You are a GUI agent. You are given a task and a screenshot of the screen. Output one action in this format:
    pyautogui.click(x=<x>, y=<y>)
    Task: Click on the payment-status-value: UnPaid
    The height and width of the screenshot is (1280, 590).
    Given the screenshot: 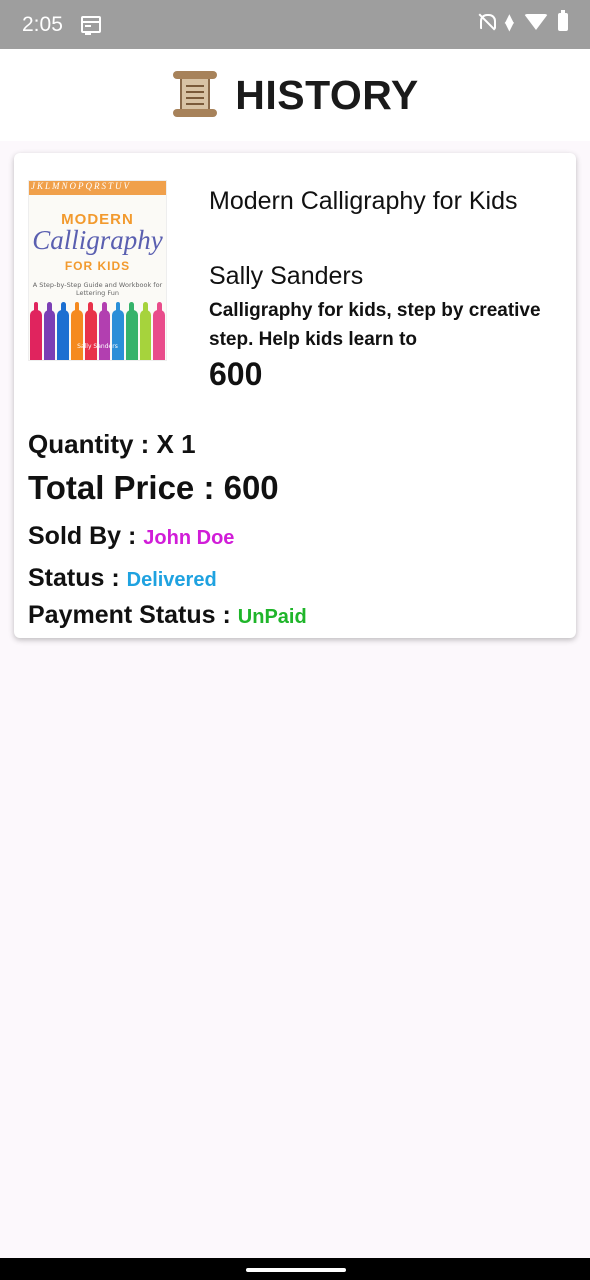 What is the action you would take?
    pyautogui.click(x=272, y=617)
    